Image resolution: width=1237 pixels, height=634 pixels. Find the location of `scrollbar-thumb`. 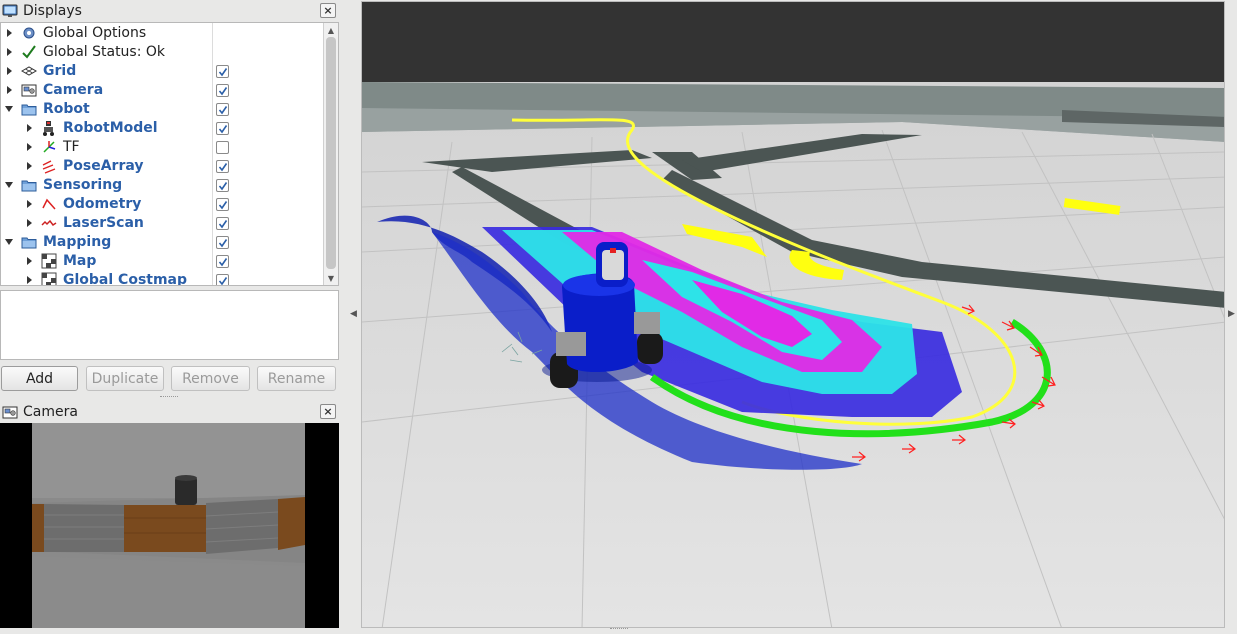

scrollbar-thumb is located at coordinates (331, 153).